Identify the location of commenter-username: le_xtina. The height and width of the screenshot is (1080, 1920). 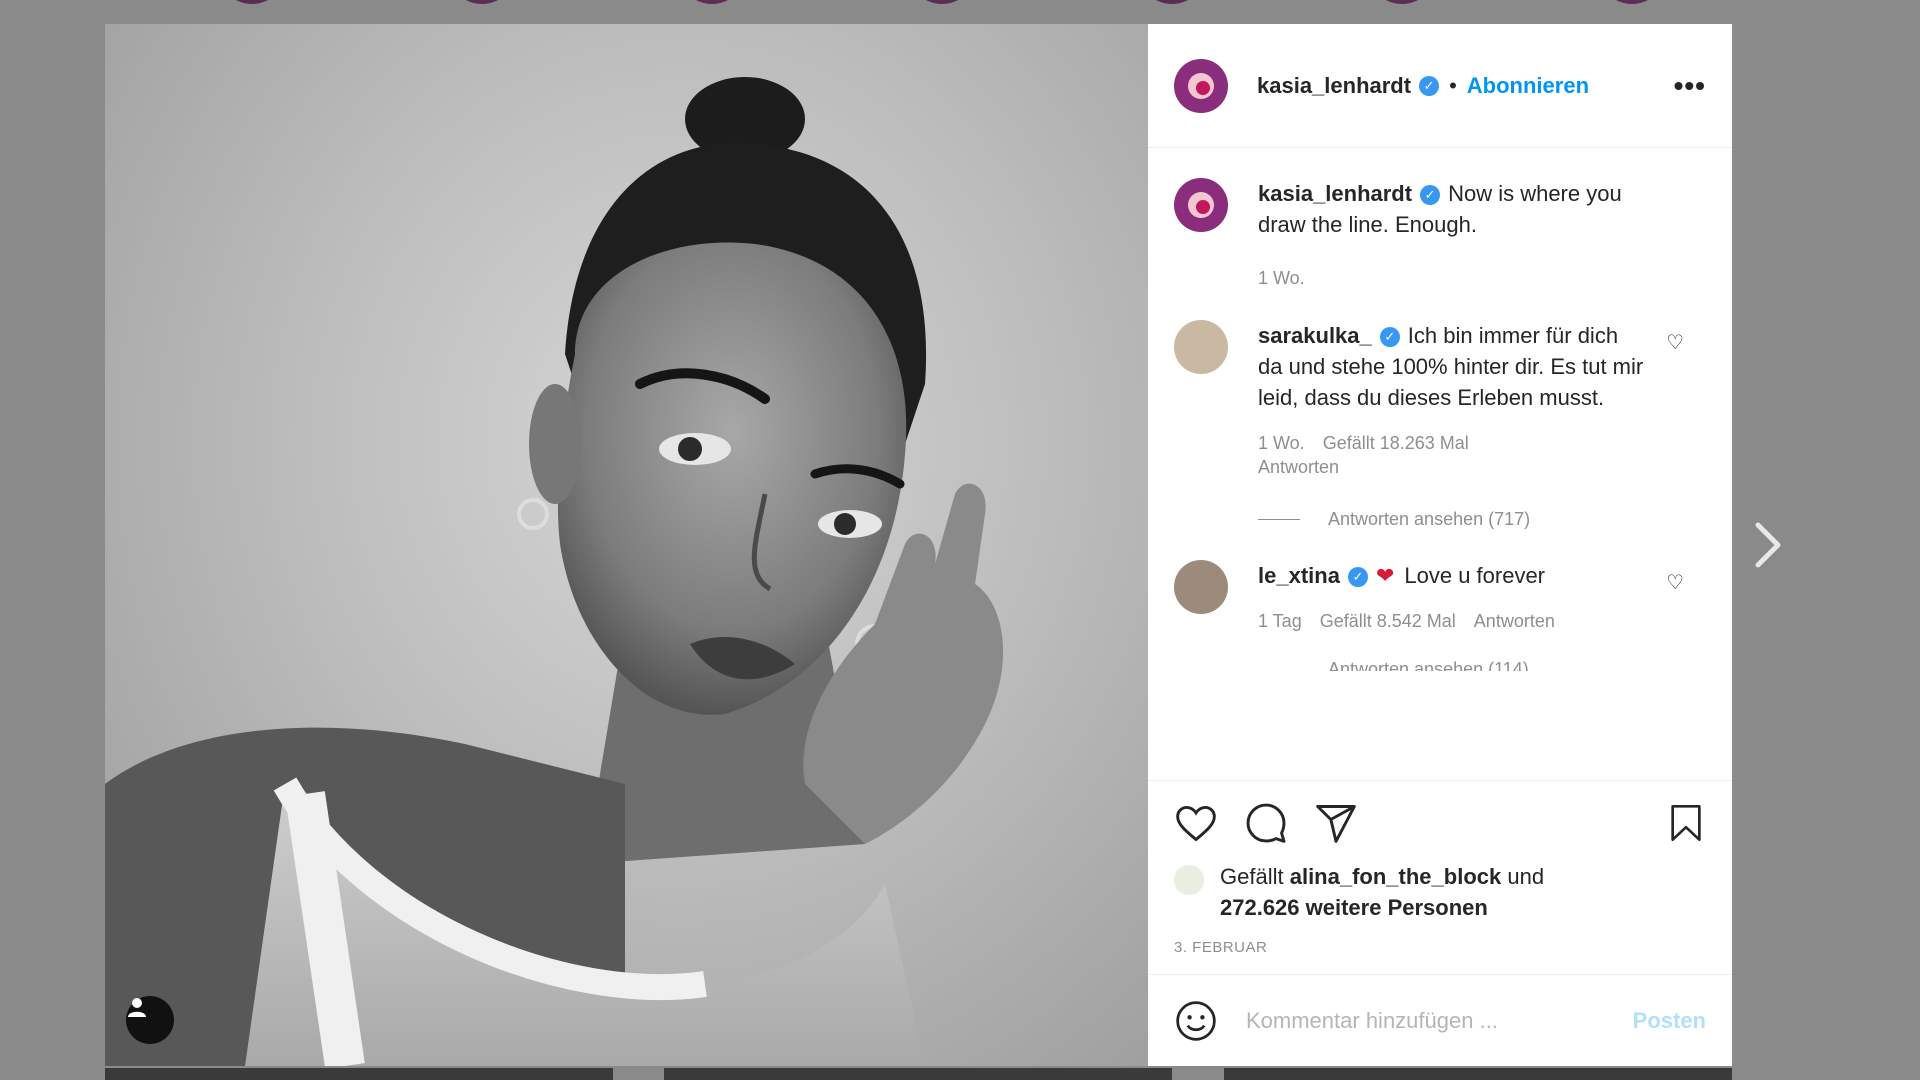
(1299, 575).